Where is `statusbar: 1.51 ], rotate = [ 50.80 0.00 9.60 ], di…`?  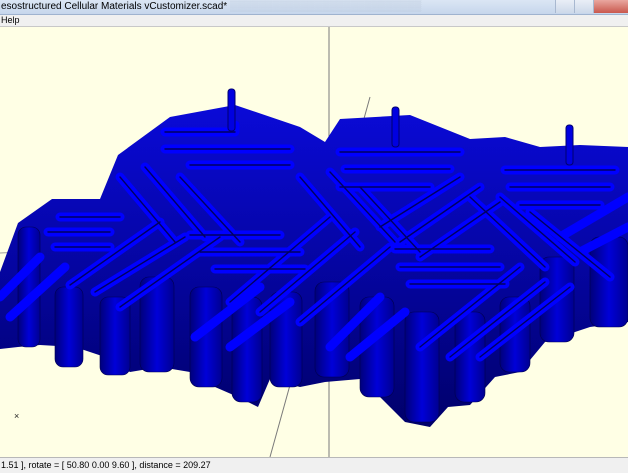
statusbar: 1.51 ], rotate = [ 50.80 0.00 9.60 ], di… is located at coordinates (314, 465).